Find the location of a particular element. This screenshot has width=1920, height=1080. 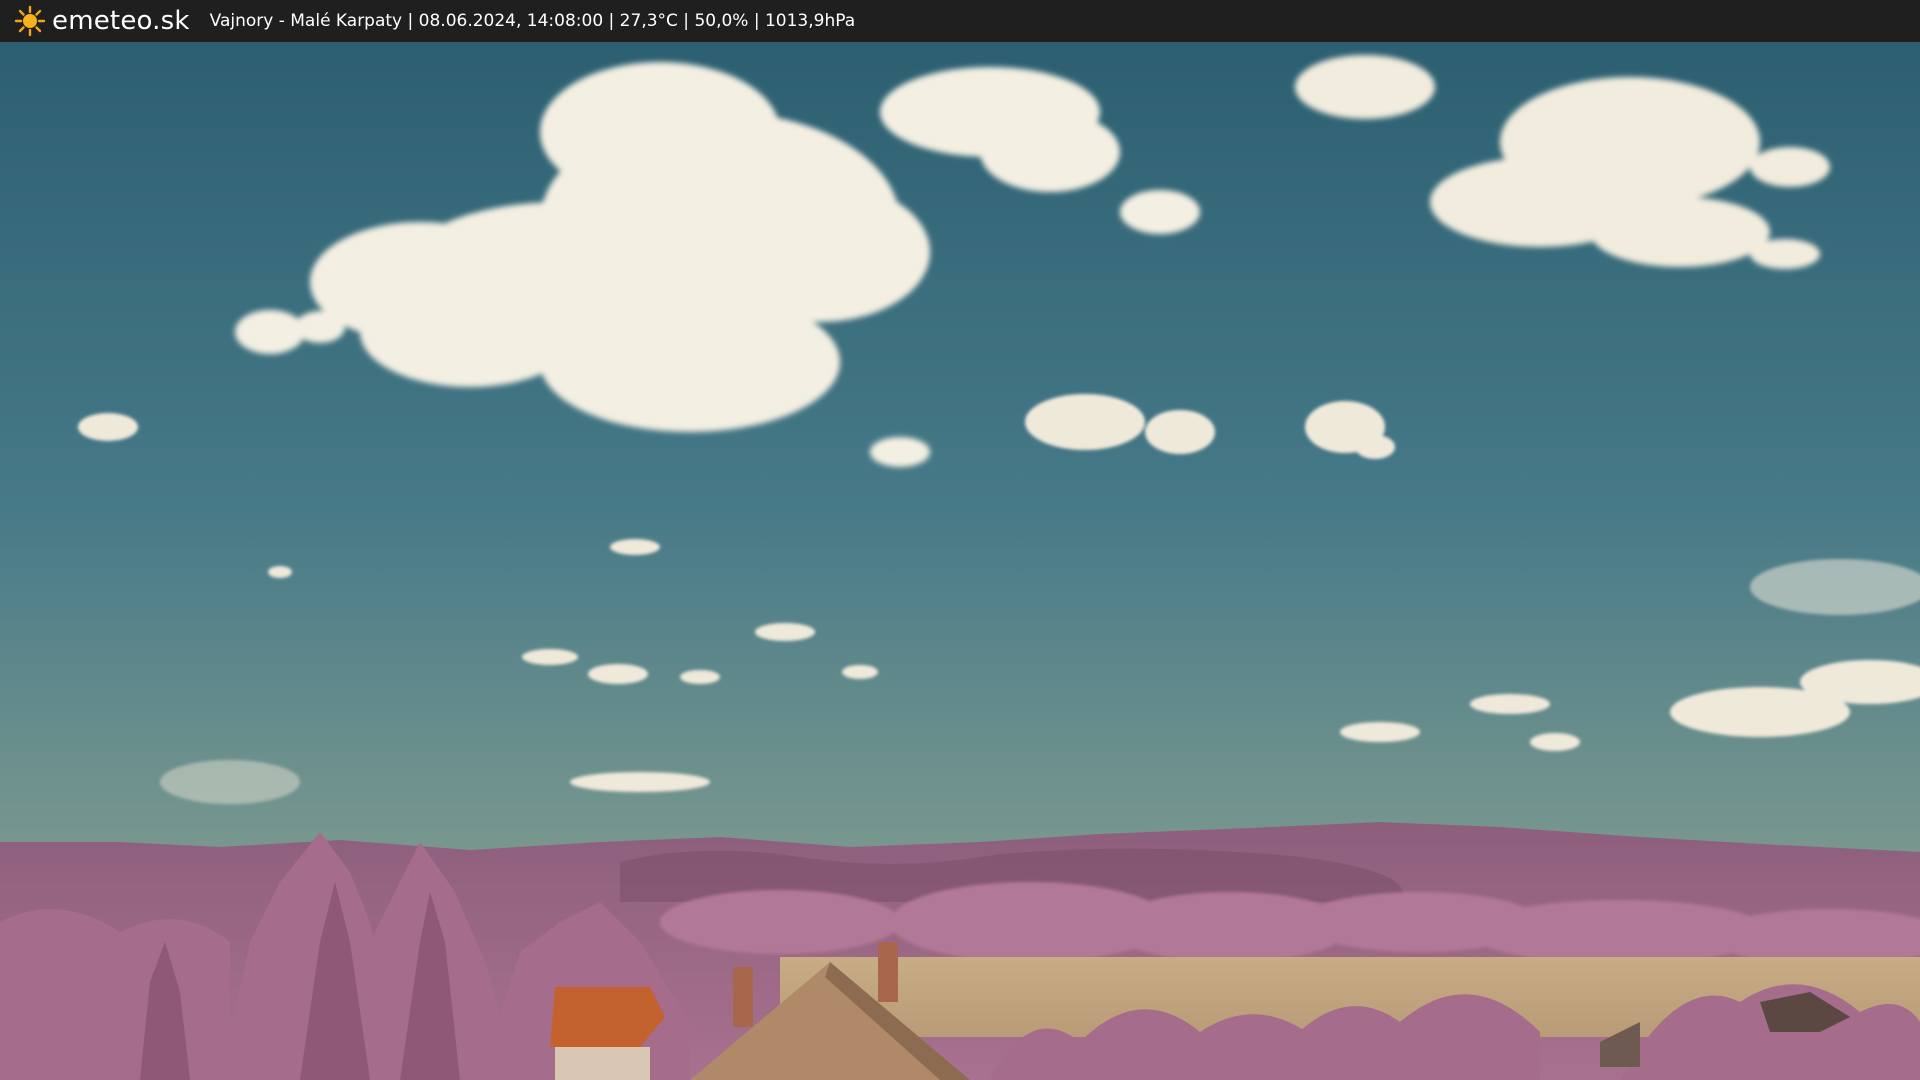

sun-icon is located at coordinates (30, 21).